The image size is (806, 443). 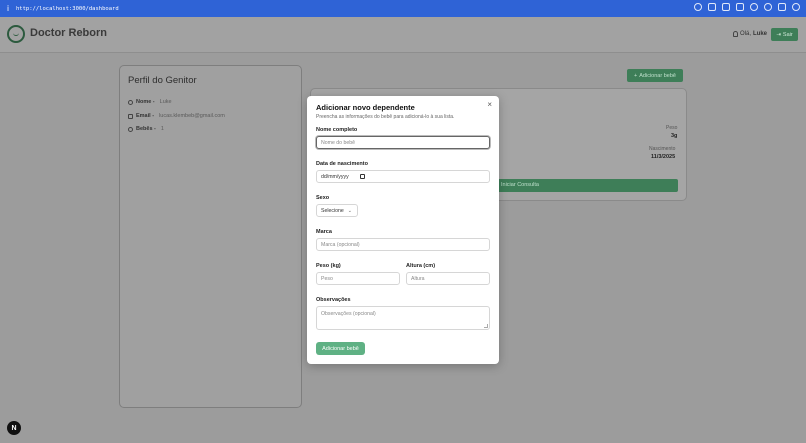 I want to click on weight-value: 3g, so click(x=674, y=136).